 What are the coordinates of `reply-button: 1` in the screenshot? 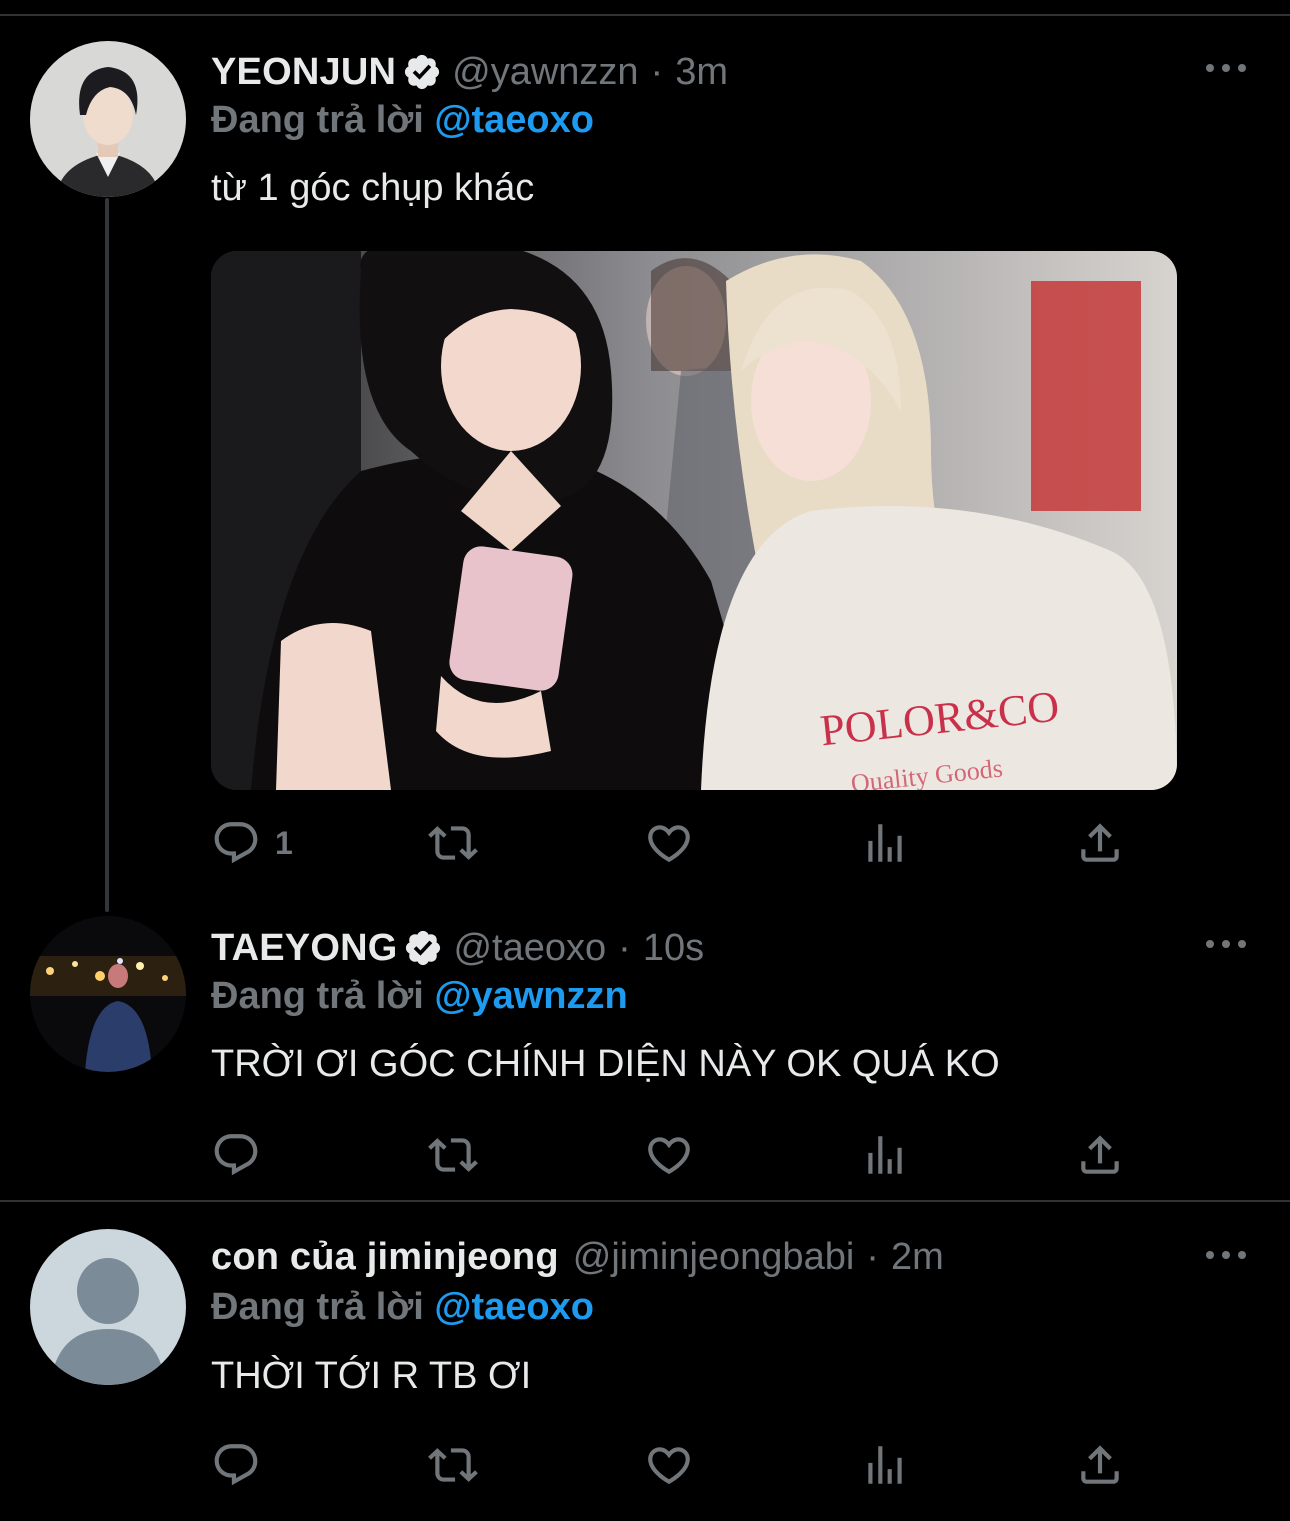 It's located at (252, 843).